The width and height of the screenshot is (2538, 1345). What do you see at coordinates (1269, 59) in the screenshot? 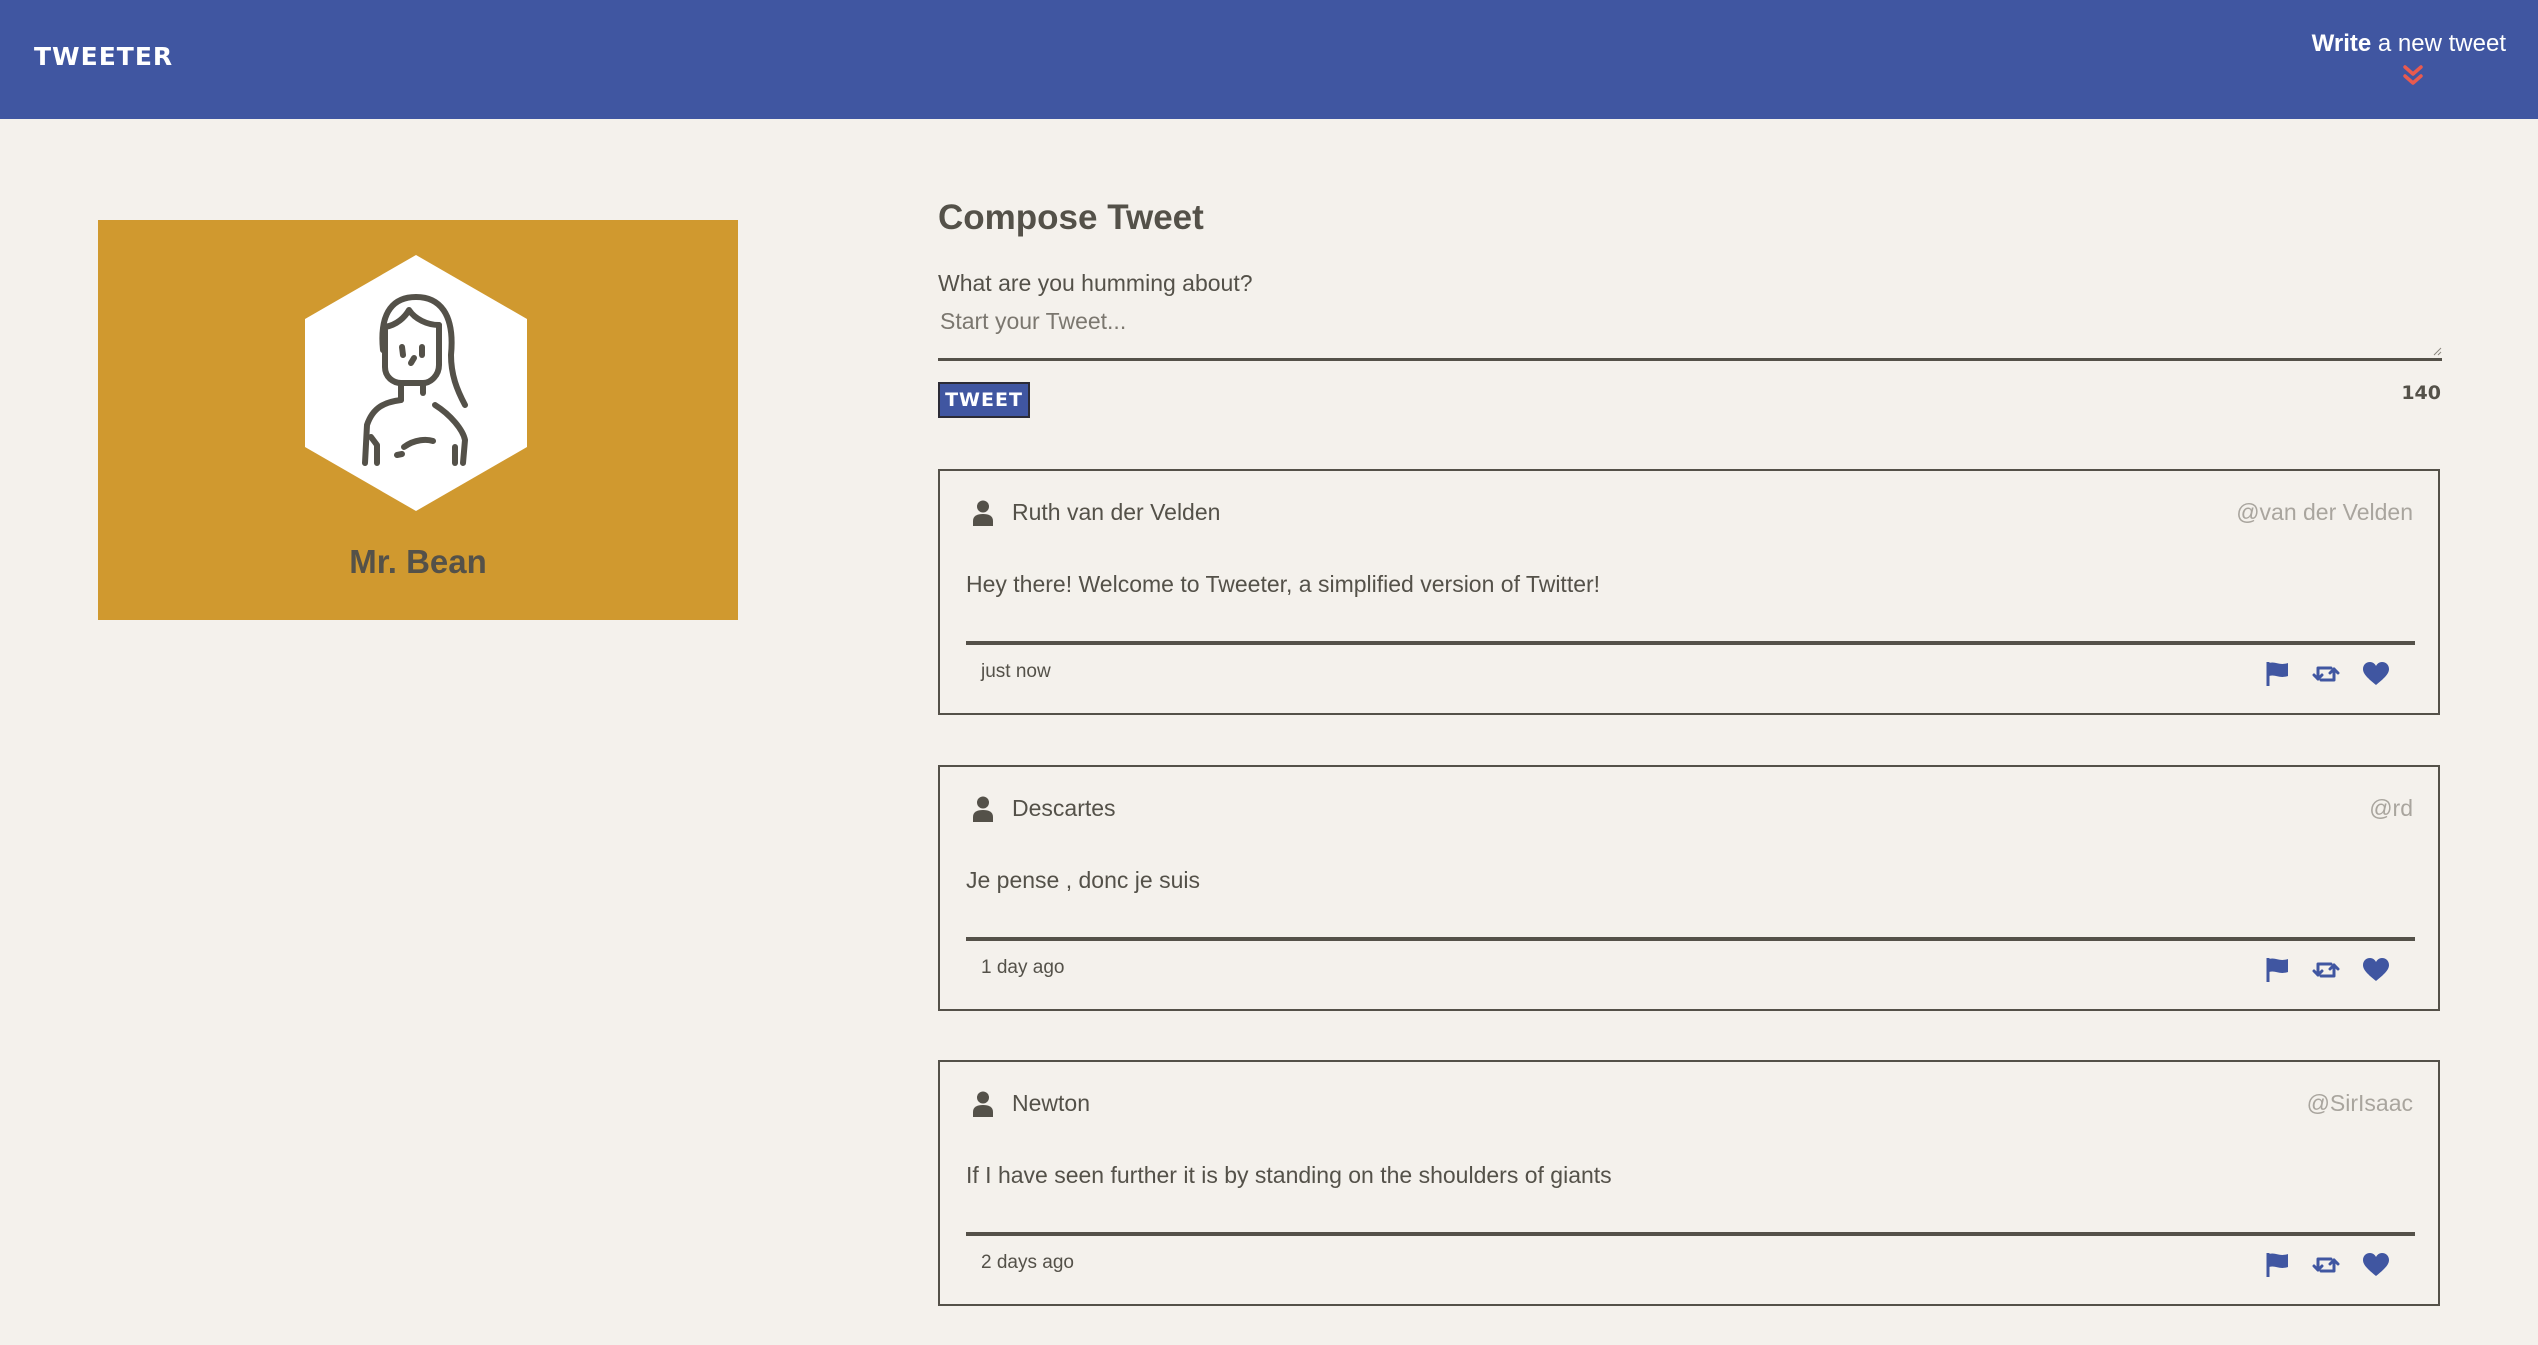
I see `top-nav: TWEETER Write a new tweet` at bounding box center [1269, 59].